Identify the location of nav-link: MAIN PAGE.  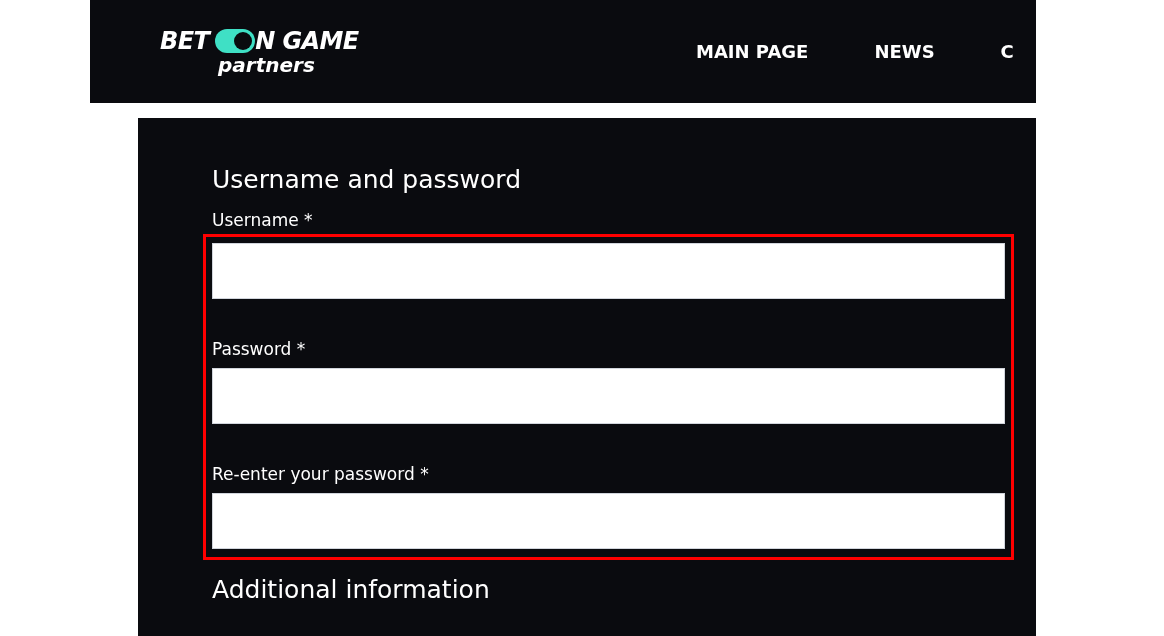
(752, 51).